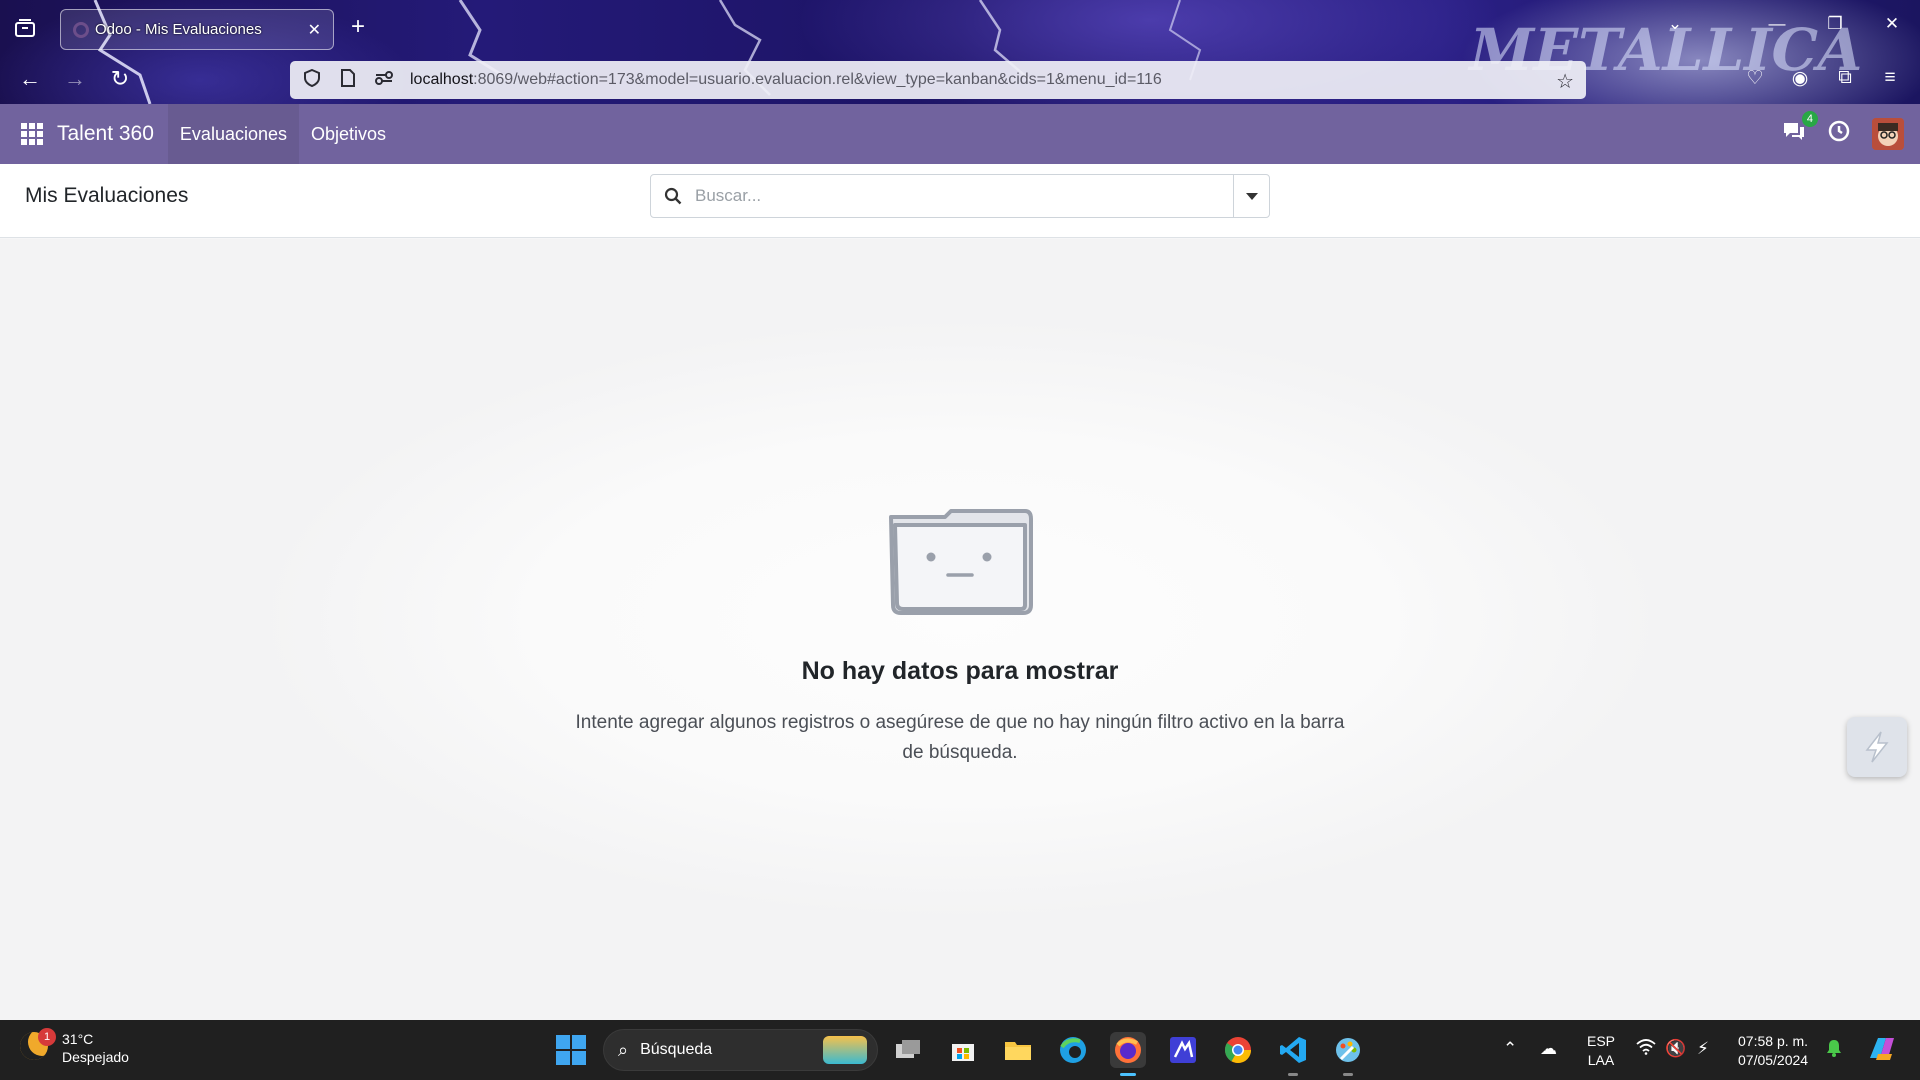  I want to click on volume-muted-icon: 🔇, so click(1675, 1049).